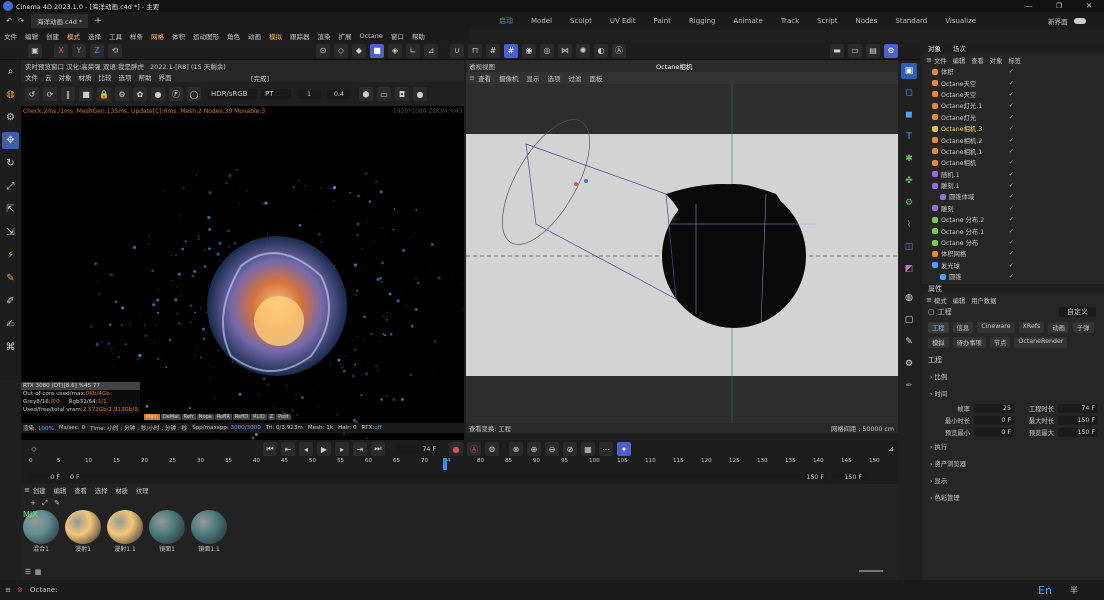  I want to click on attribute-tab: XRefs, so click(1031, 327).